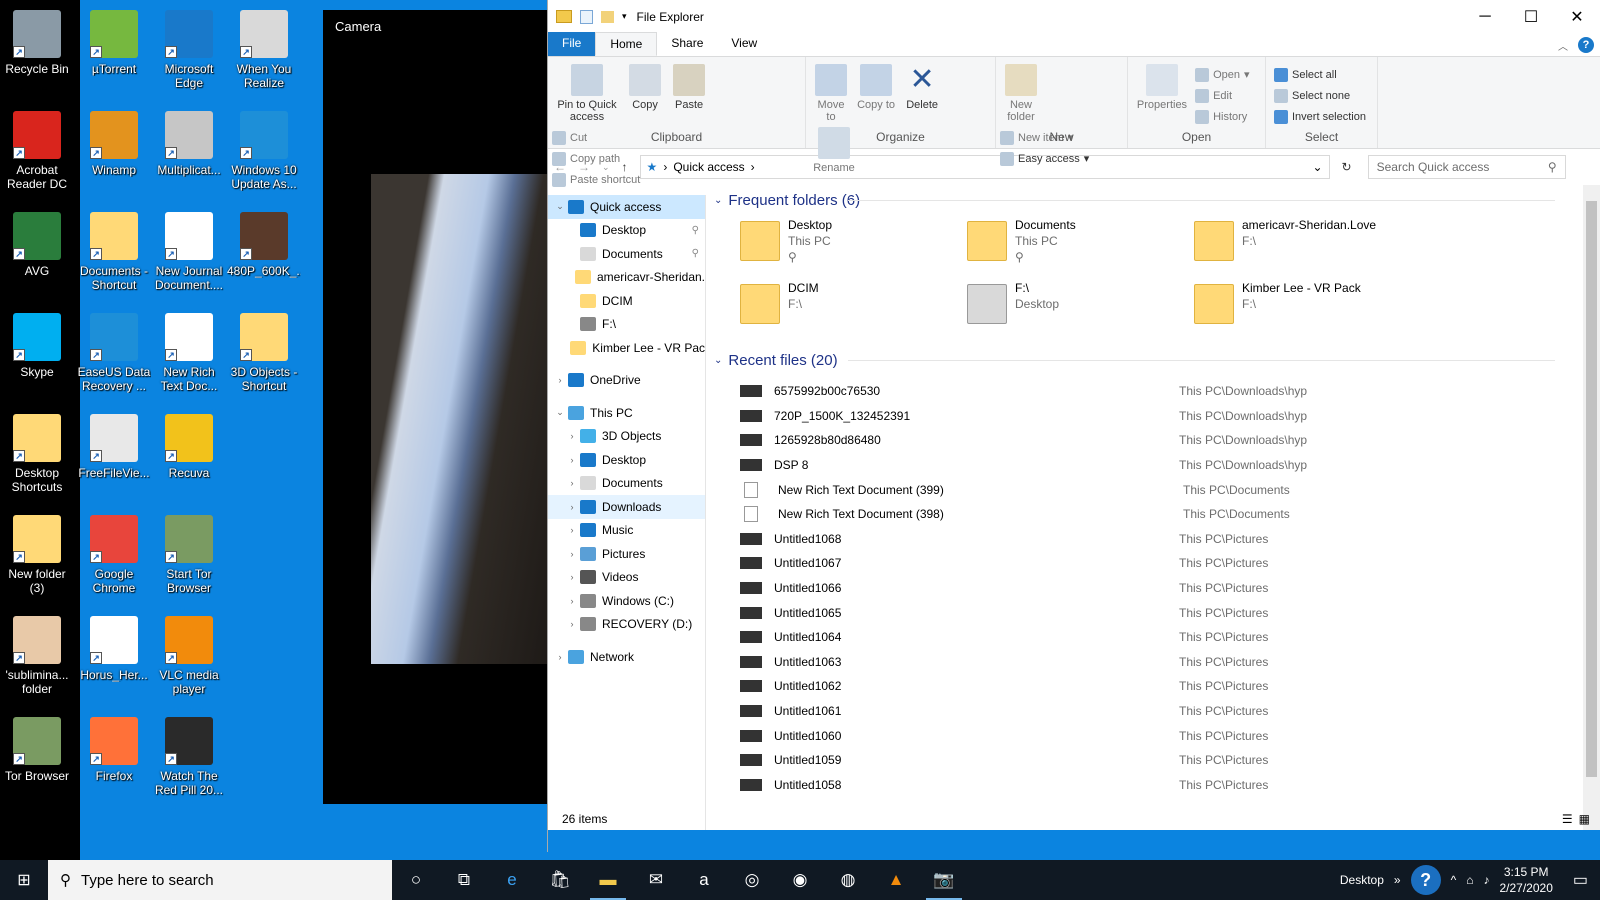  I want to click on recent-file-row: Untitled1065 This PC\Pictures, so click(1136, 612).